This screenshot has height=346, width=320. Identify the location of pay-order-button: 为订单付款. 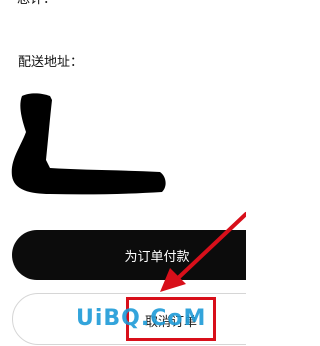
(129, 255).